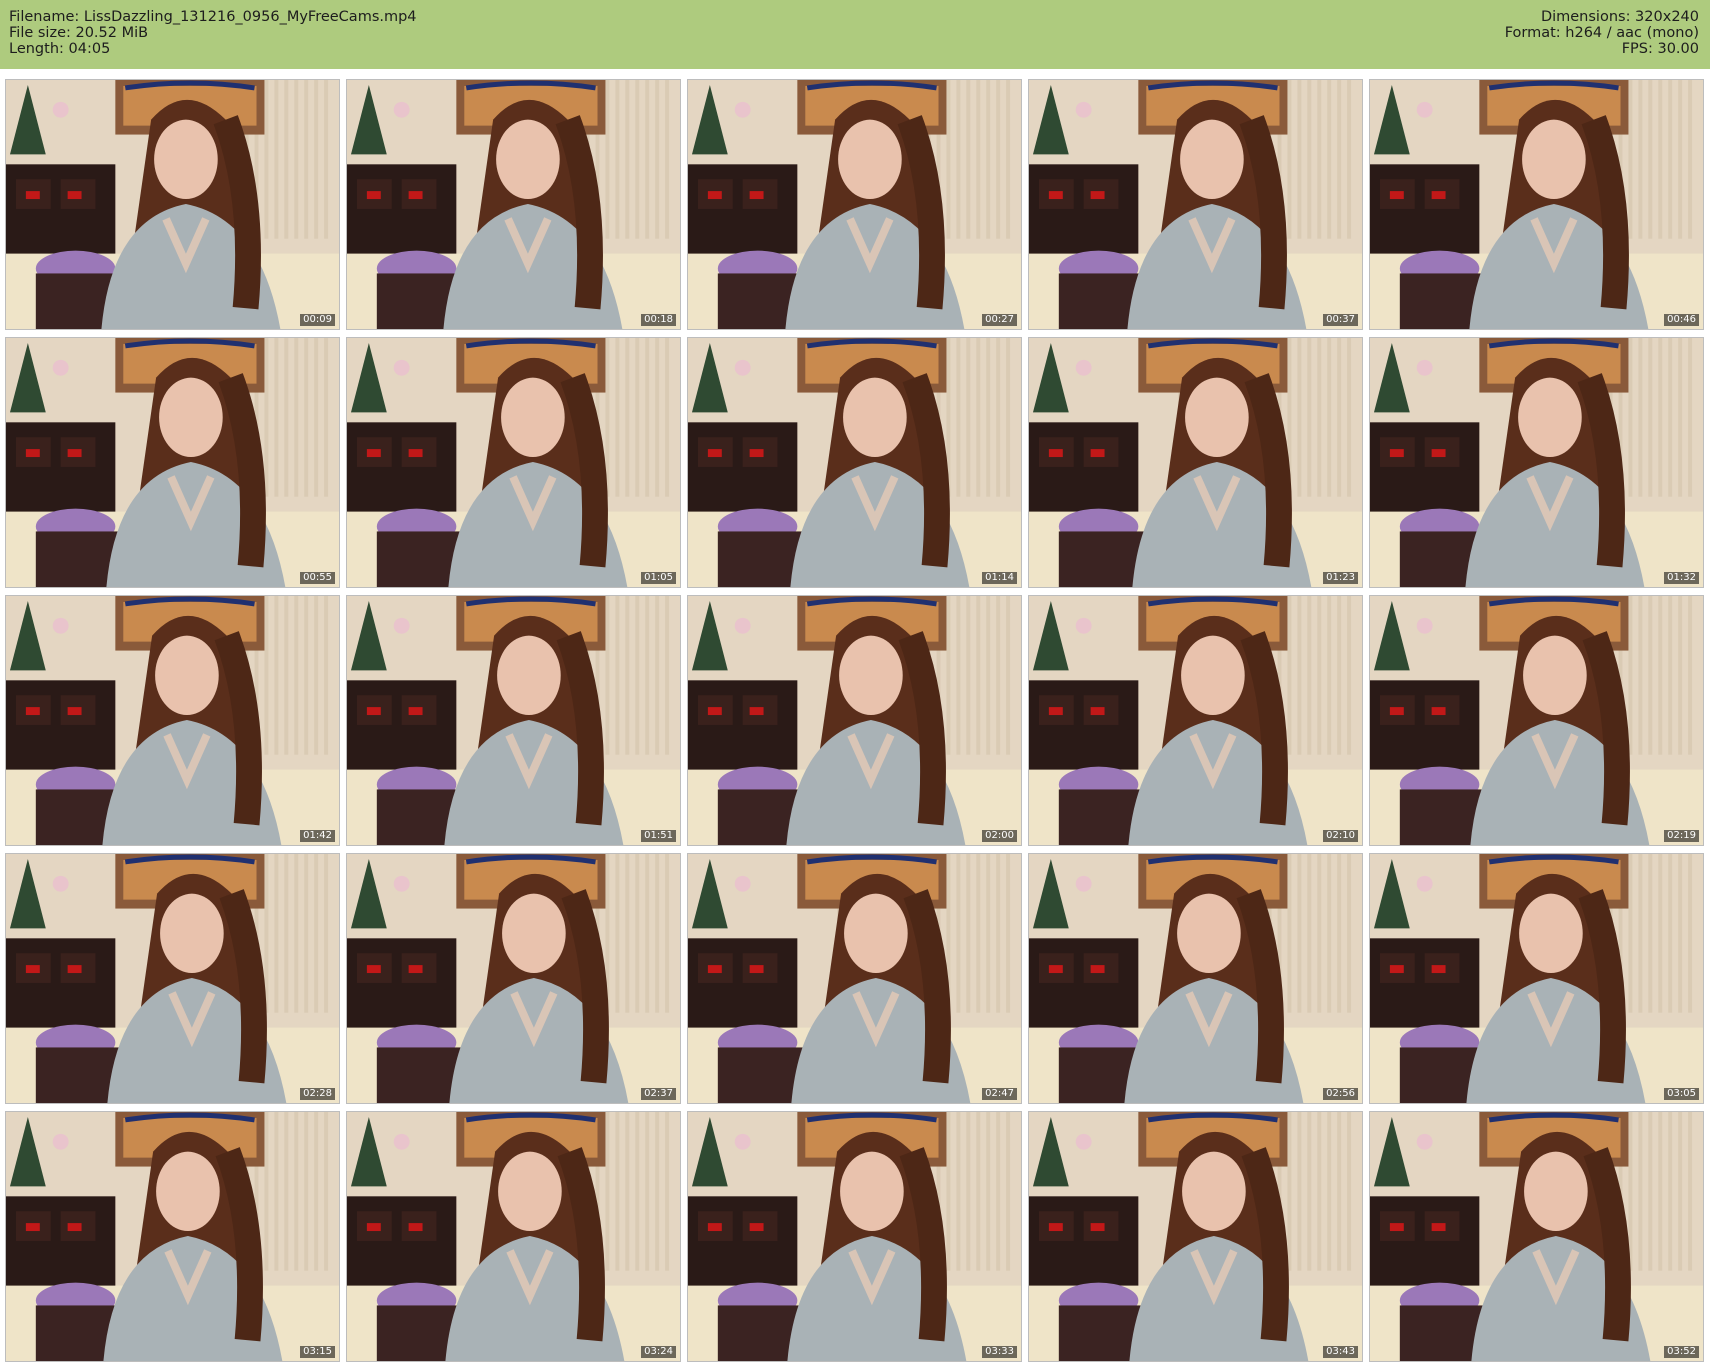 Image resolution: width=1710 pixels, height=1370 pixels. Describe the element at coordinates (999, 1352) in the screenshot. I see `frame-timestamp: 03:33` at that location.